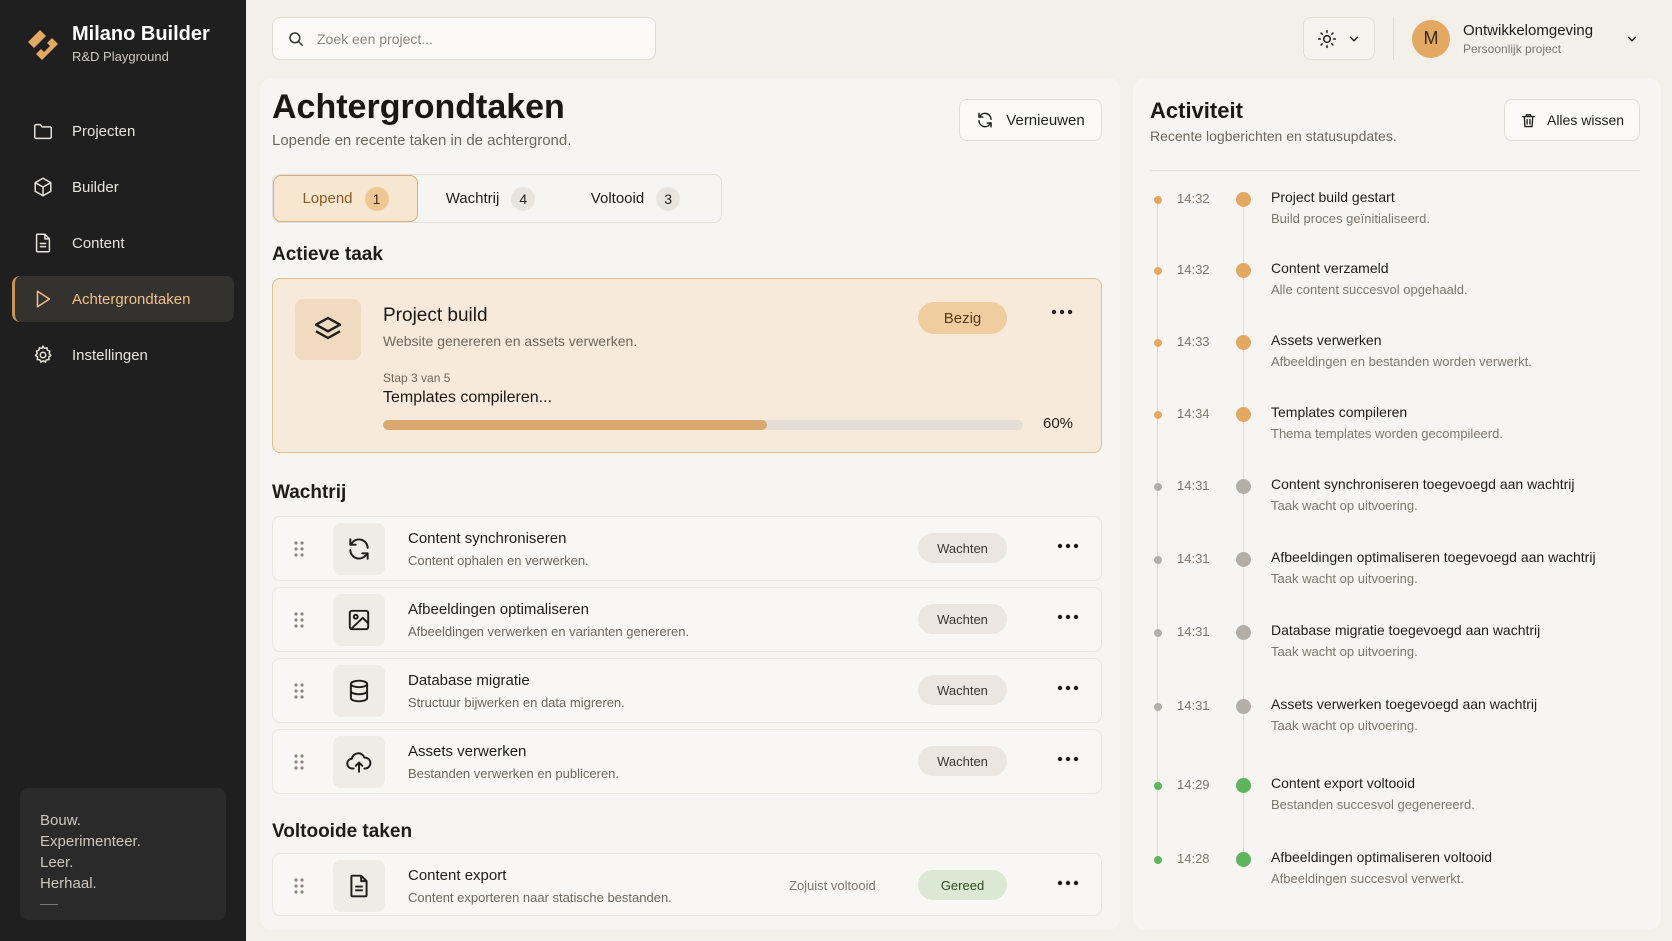  Describe the element at coordinates (123, 299) in the screenshot. I see `sidebar-item-achtergrondtaken: Achtergrondtaken` at that location.